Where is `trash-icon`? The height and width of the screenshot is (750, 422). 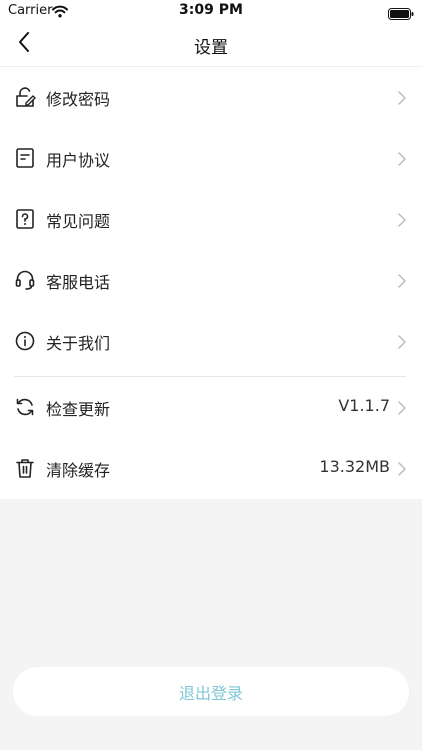 trash-icon is located at coordinates (25, 468).